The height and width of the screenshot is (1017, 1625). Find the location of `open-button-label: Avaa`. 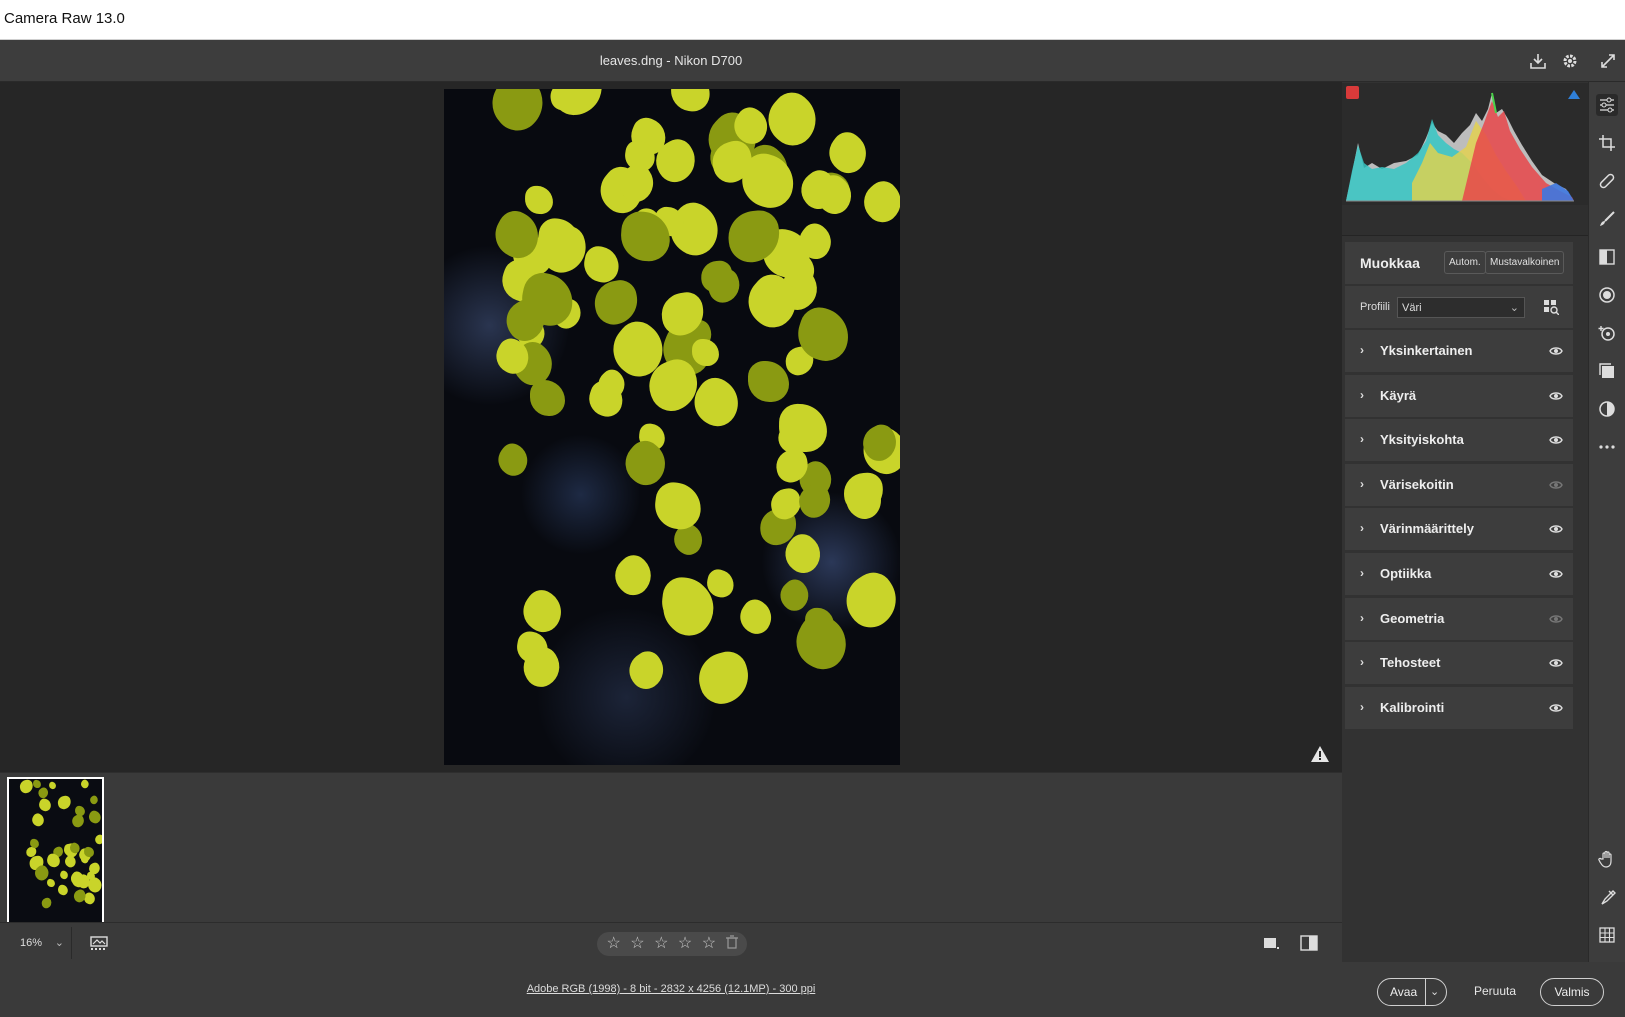

open-button-label: Avaa is located at coordinates (1404, 992).